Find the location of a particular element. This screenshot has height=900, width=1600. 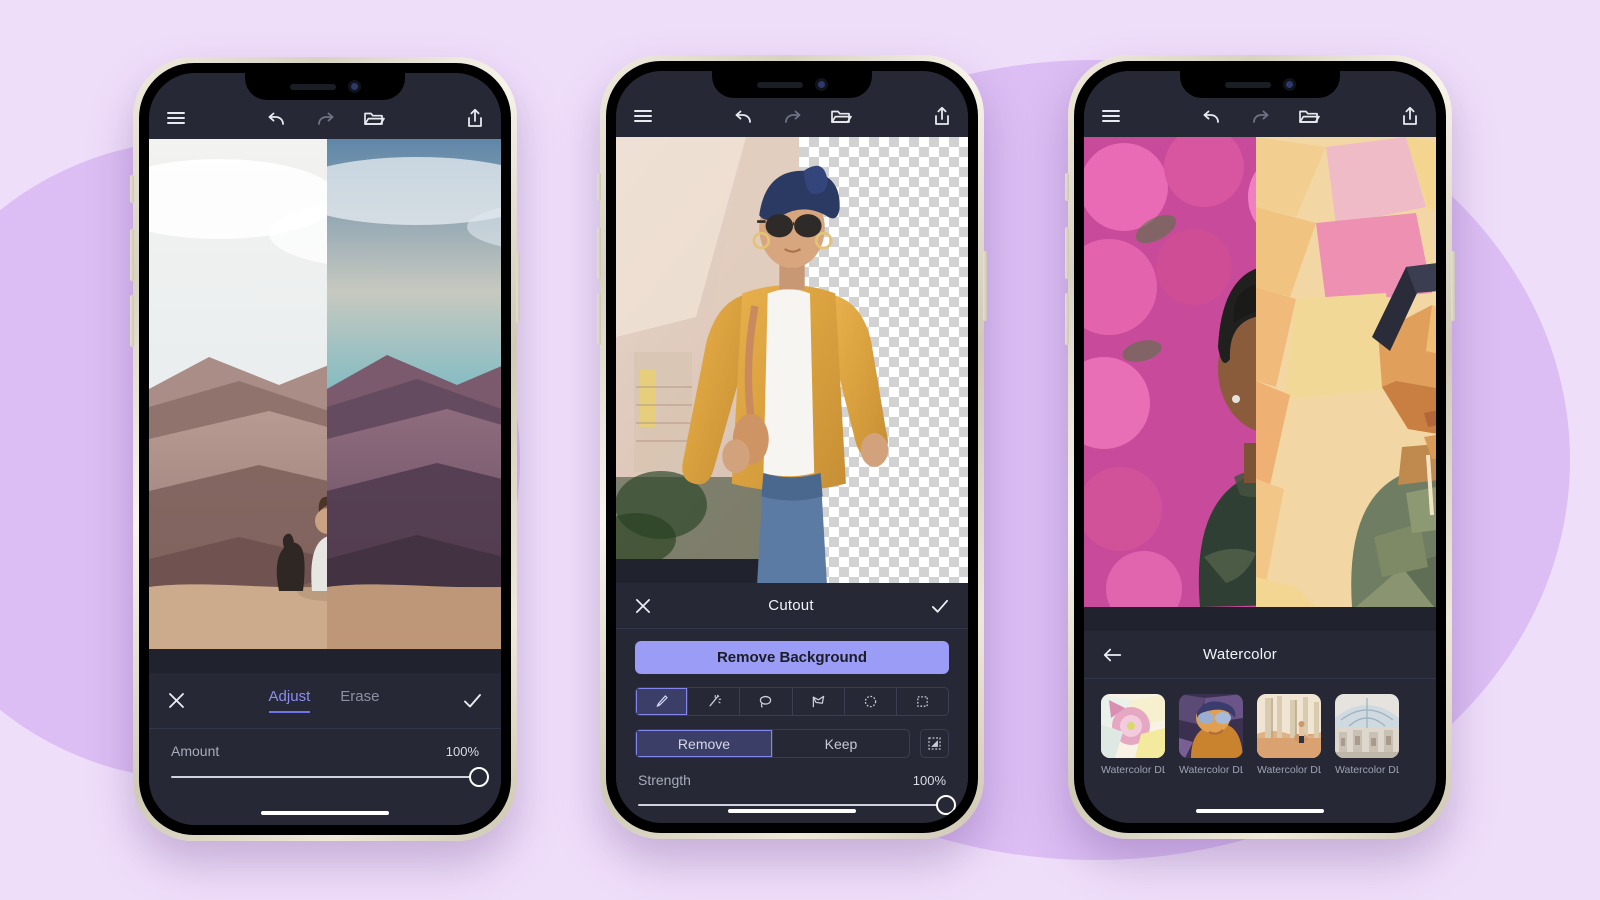

panel-header: Watercolor is located at coordinates (1260, 655).